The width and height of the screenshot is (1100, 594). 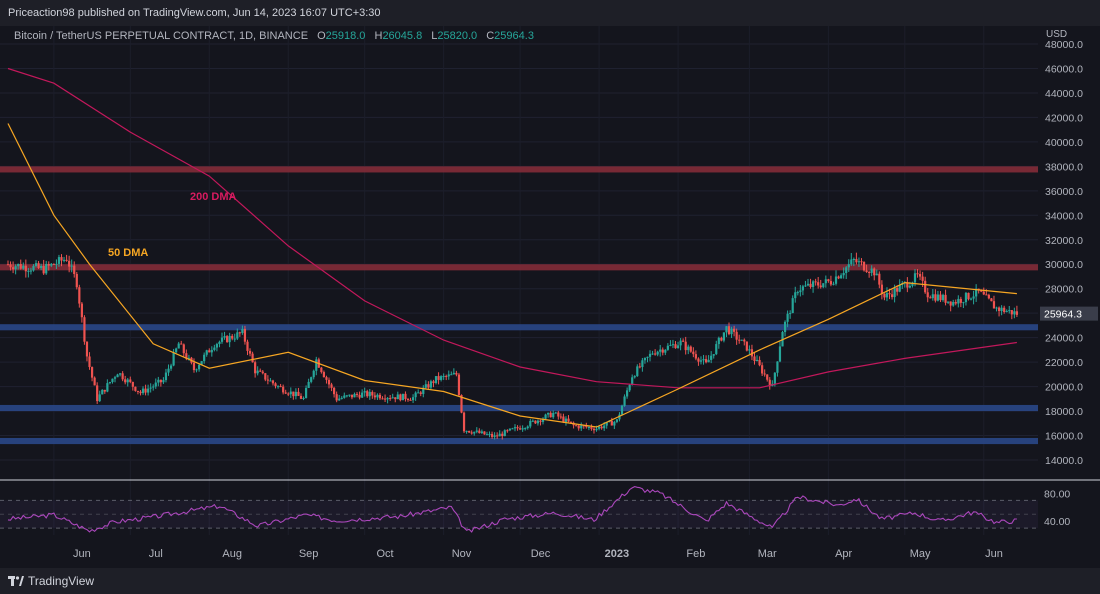 I want to click on author-name: Priceaction98, so click(x=41, y=13).